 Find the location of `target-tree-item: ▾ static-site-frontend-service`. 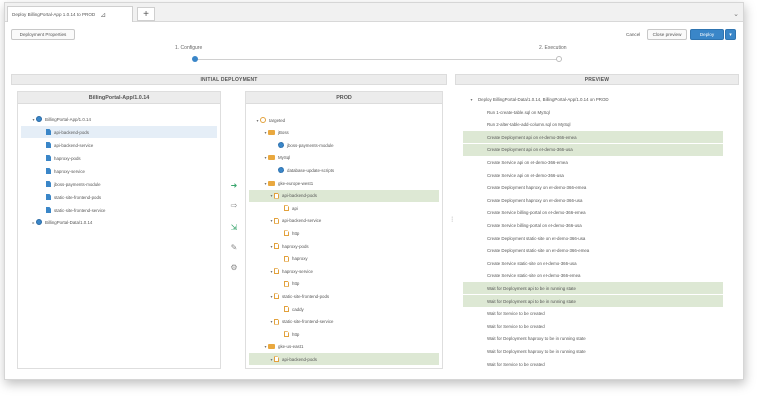

target-tree-item: ▾ static-site-frontend-service is located at coordinates (344, 322).